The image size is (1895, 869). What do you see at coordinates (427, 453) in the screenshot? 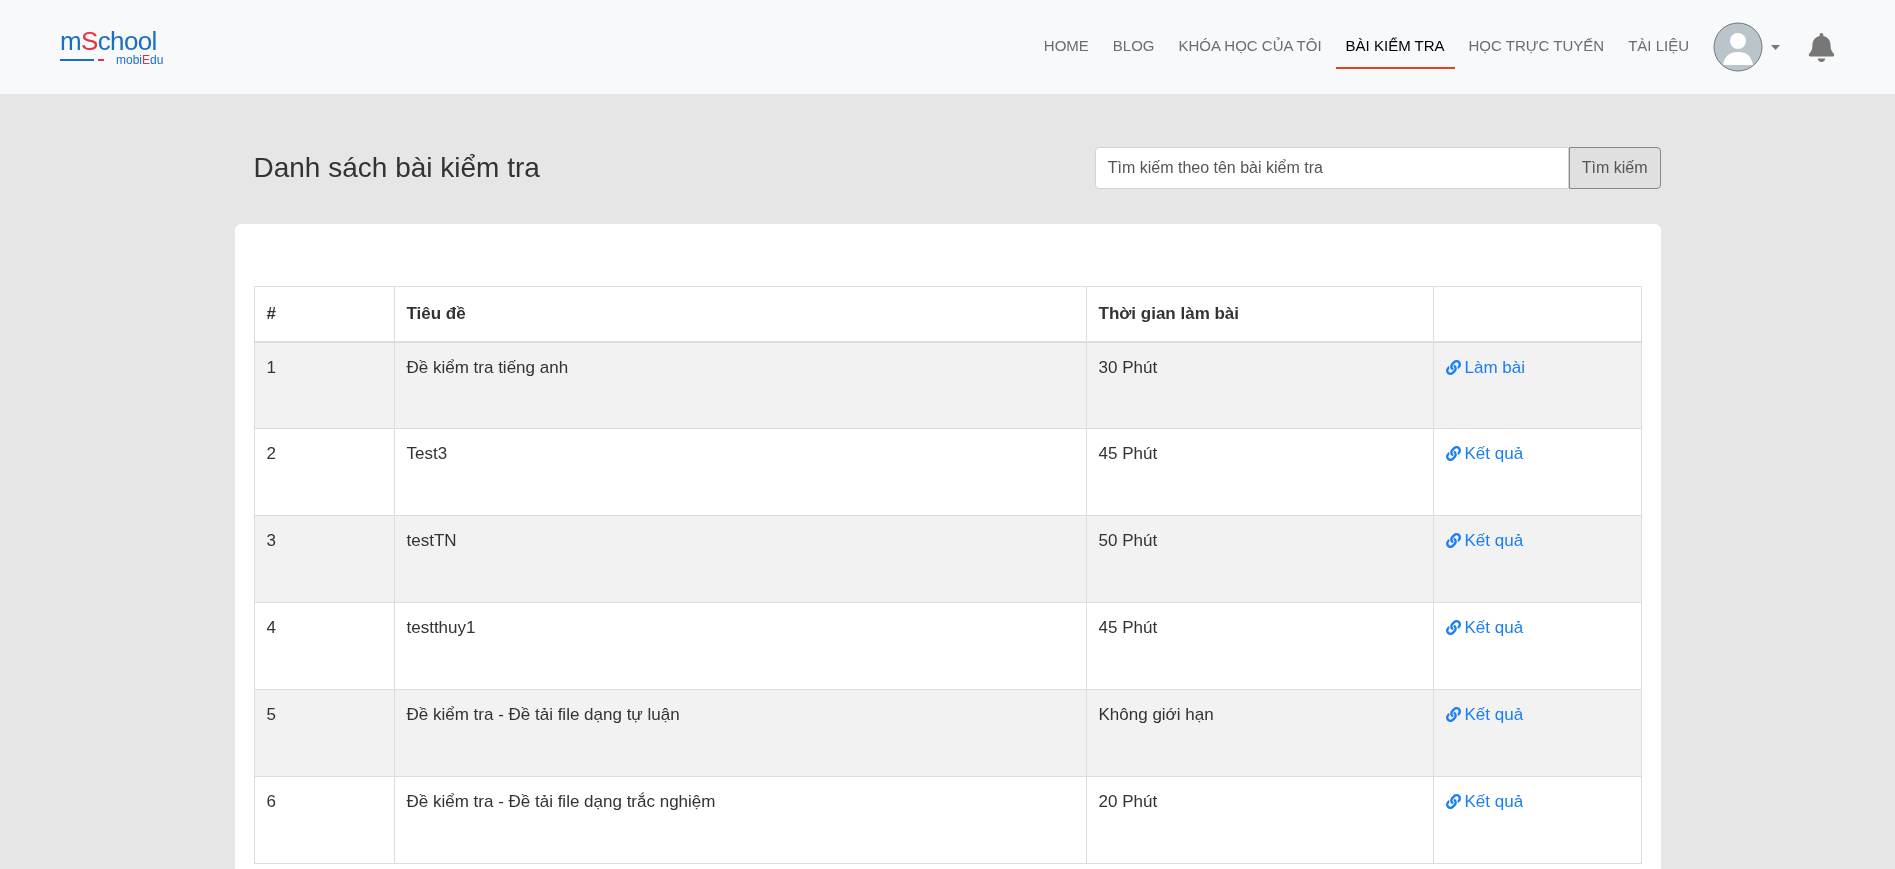
I see `table-cell: Test3` at bounding box center [427, 453].